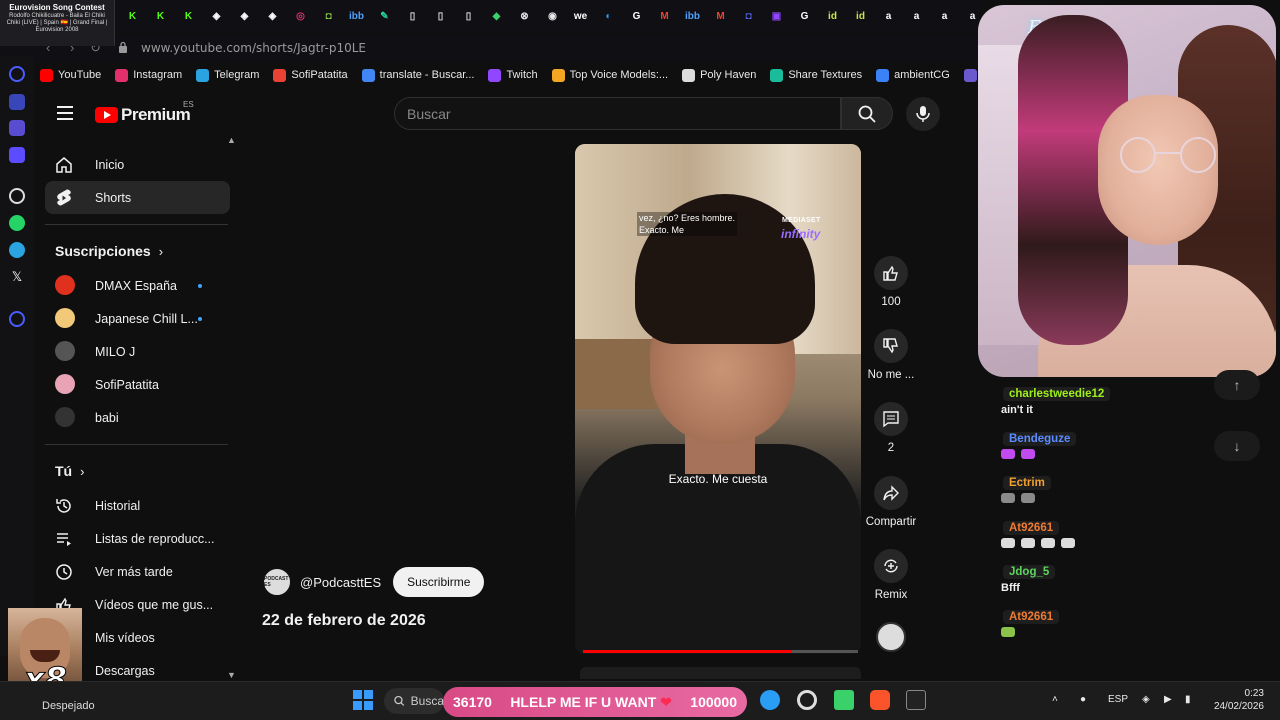  What do you see at coordinates (608, 16) in the screenshot?
I see `globe-icon: ◐` at bounding box center [608, 16].